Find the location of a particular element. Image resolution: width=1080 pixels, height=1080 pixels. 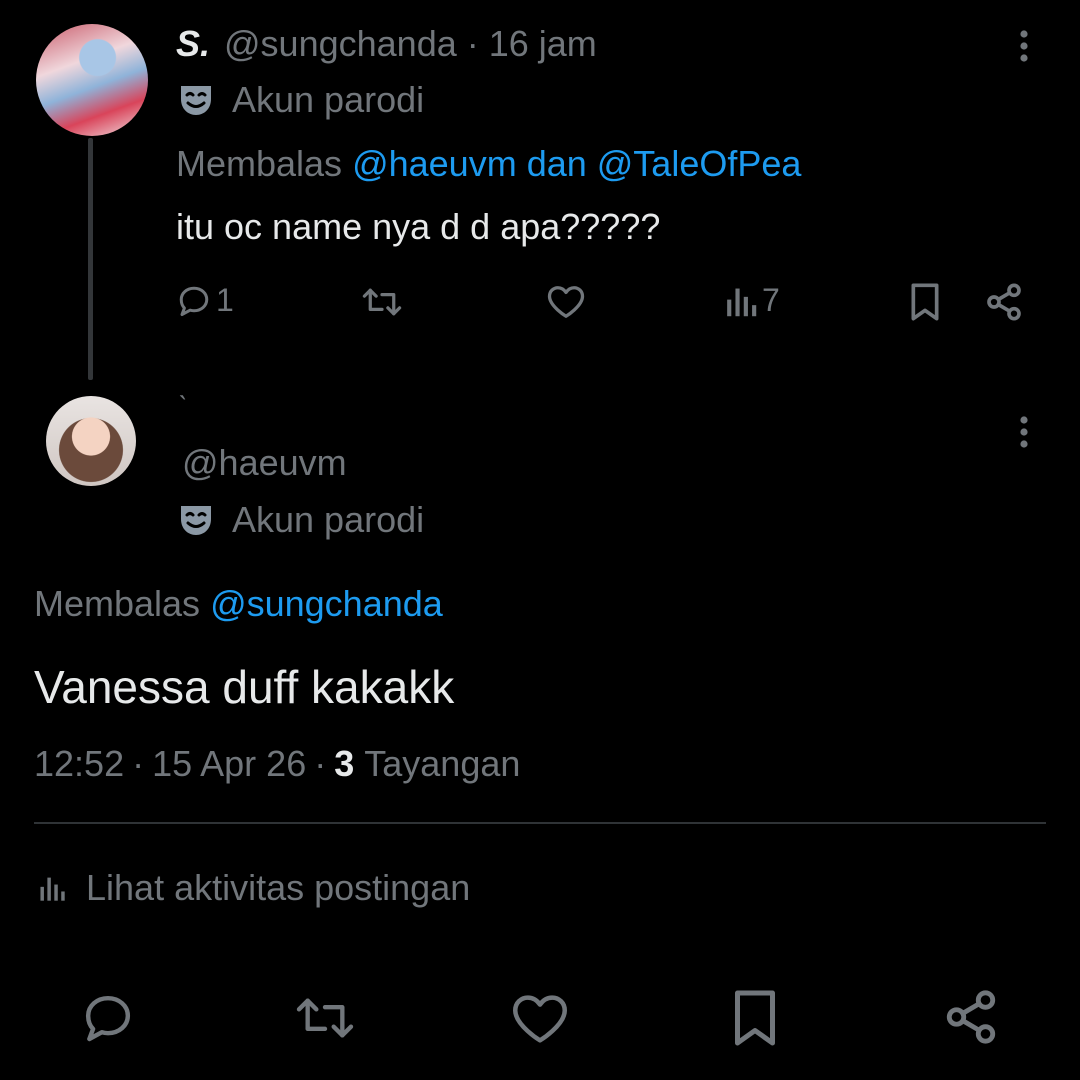

display-name: ˴ is located at coordinates (182, 394).